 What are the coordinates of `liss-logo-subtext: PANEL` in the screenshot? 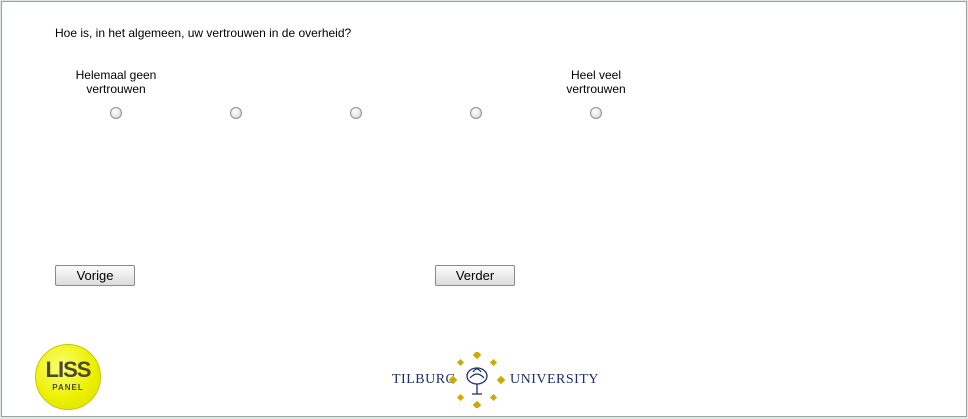 It's located at (68, 387).